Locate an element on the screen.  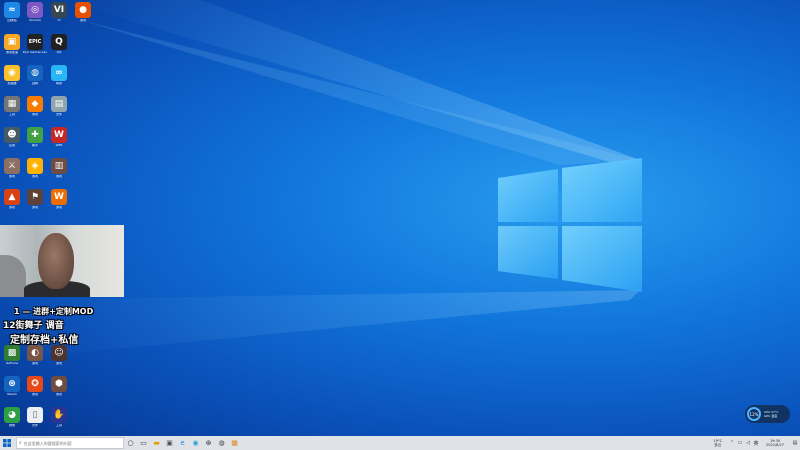
game-icon: ⬢ is located at coordinates (59, 384).